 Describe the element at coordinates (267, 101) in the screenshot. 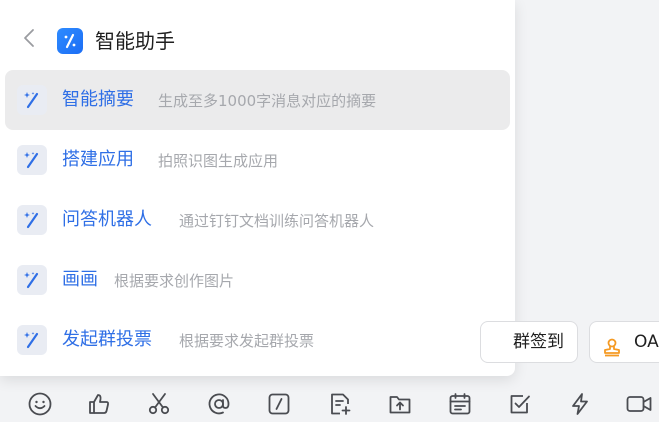

I see `menu-item-desc: 生成至多1000字消息对应的摘要` at that location.